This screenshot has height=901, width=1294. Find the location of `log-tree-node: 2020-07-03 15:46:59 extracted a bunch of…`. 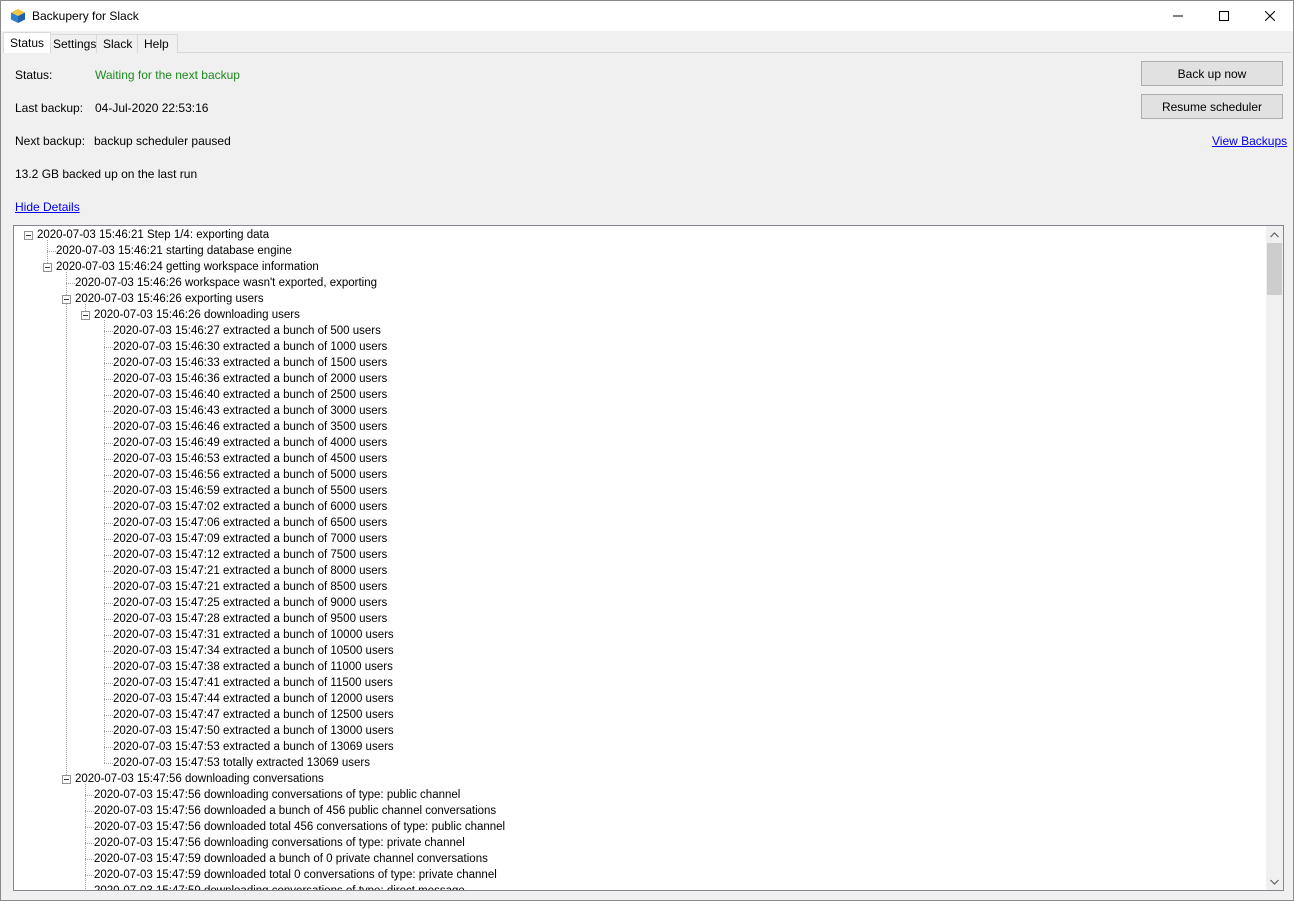

log-tree-node: 2020-07-03 15:46:59 extracted a bunch of… is located at coordinates (250, 491).